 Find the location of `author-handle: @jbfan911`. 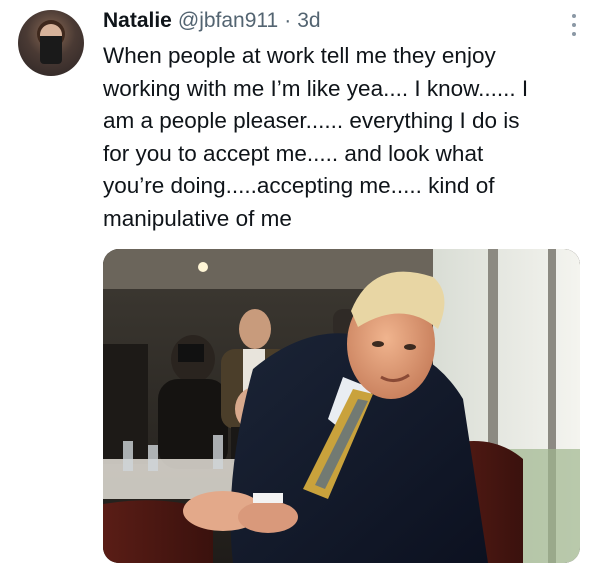

author-handle: @jbfan911 is located at coordinates (228, 21).